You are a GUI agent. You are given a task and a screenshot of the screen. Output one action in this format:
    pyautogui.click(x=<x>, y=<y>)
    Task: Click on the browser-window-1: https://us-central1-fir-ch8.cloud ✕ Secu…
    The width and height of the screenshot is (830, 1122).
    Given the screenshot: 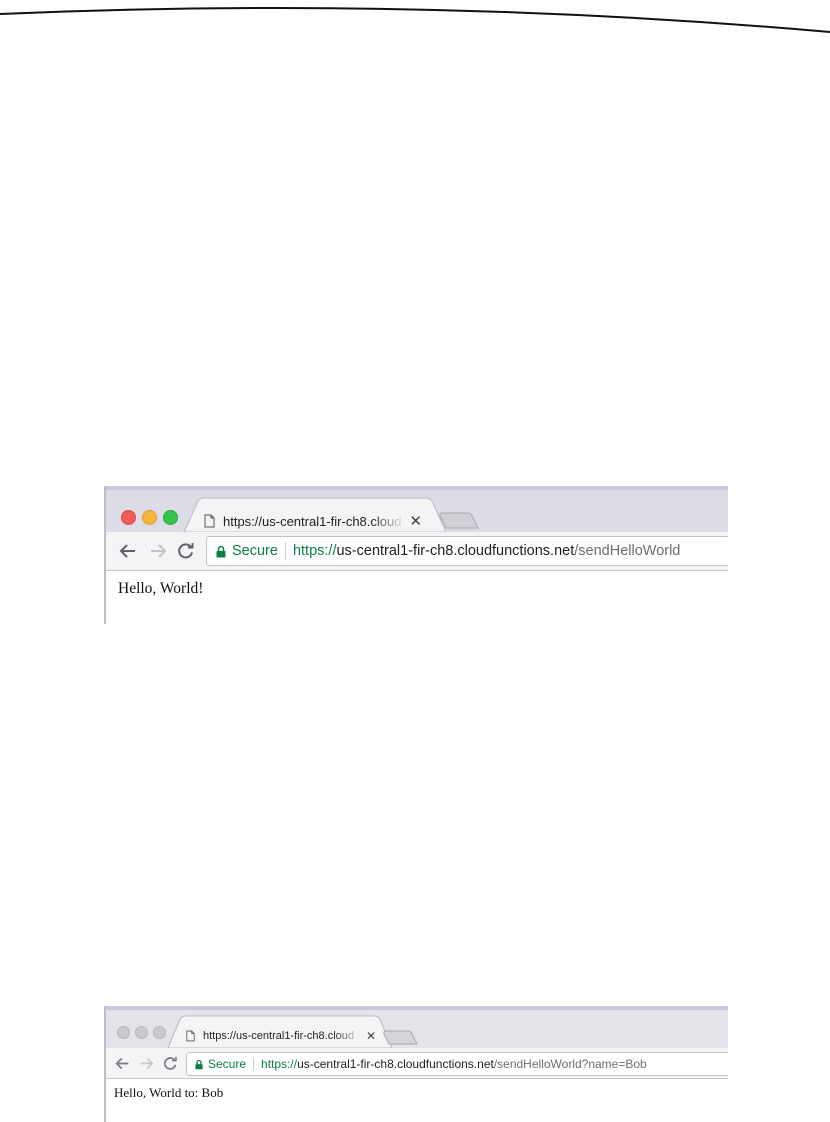 What is the action you would take?
    pyautogui.click(x=416, y=555)
    